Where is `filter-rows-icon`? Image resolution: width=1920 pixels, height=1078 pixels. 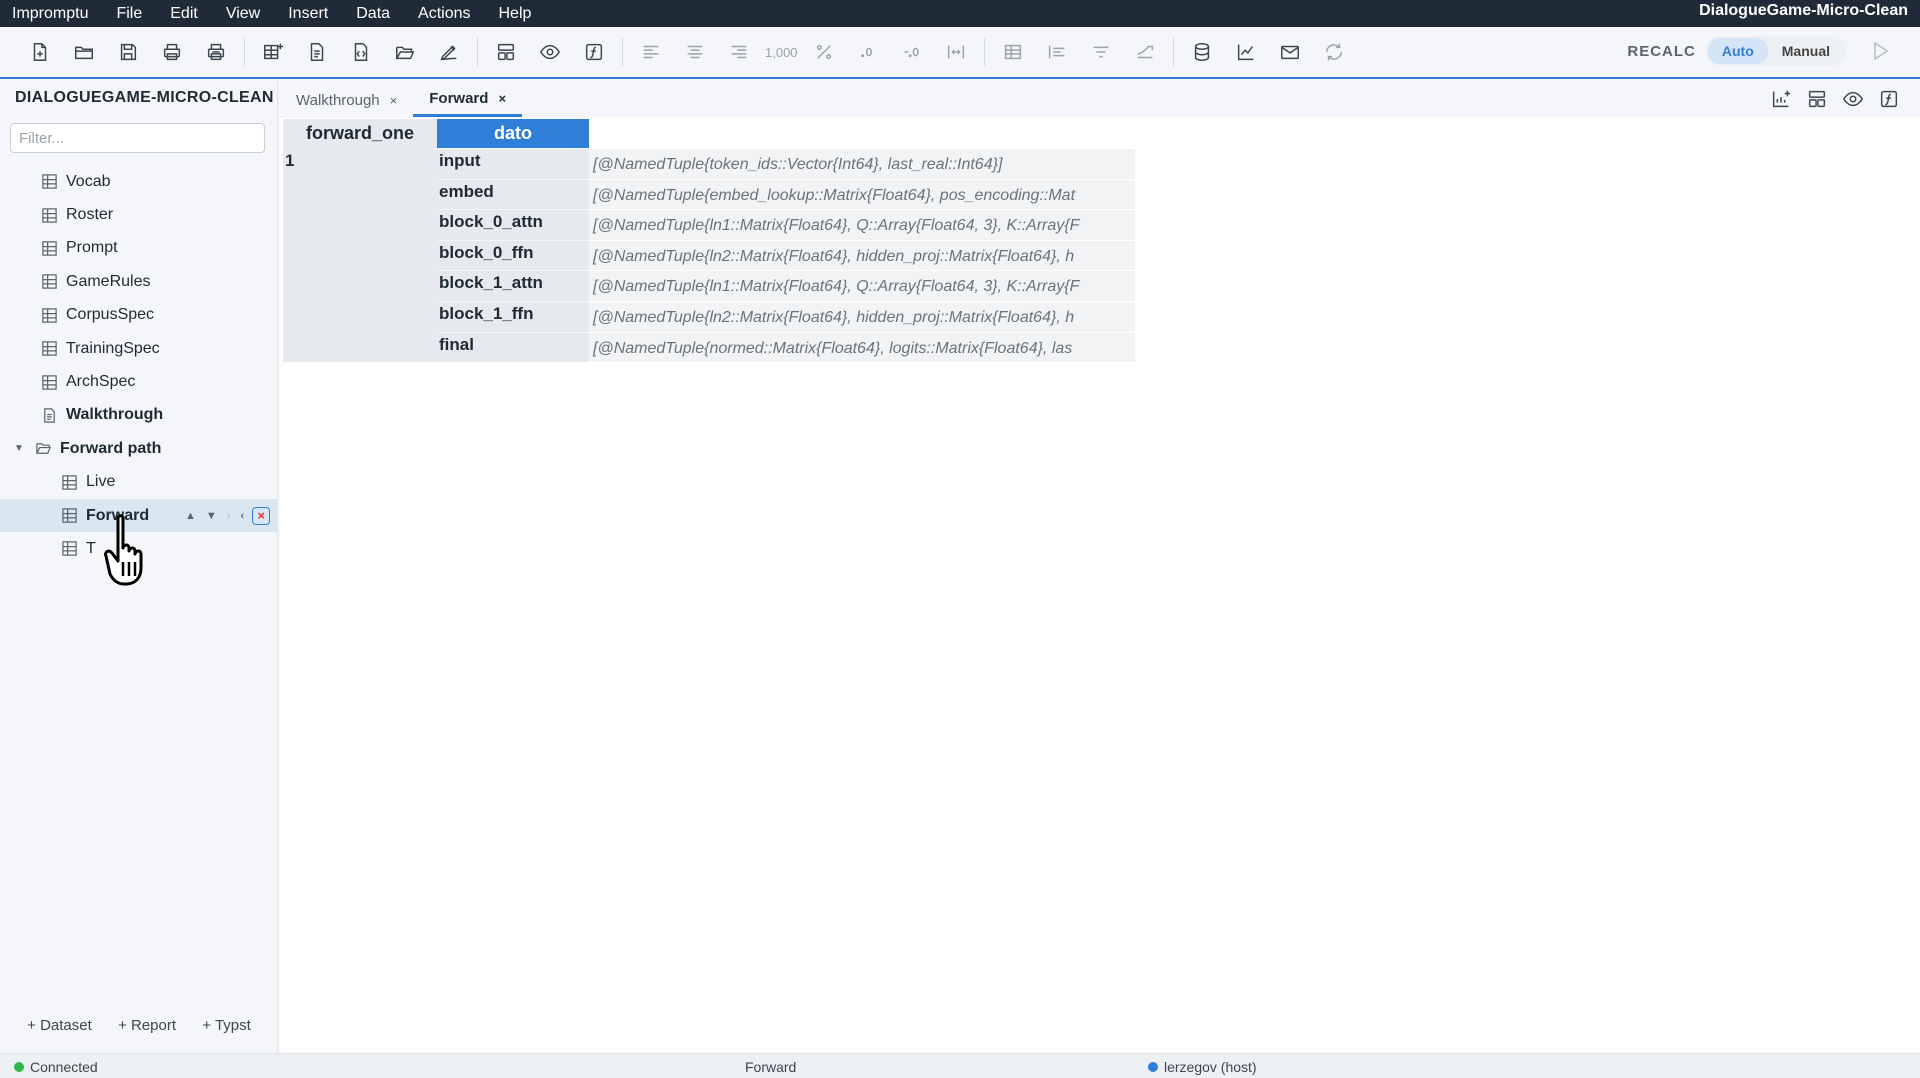
filter-rows-icon is located at coordinates (1101, 52).